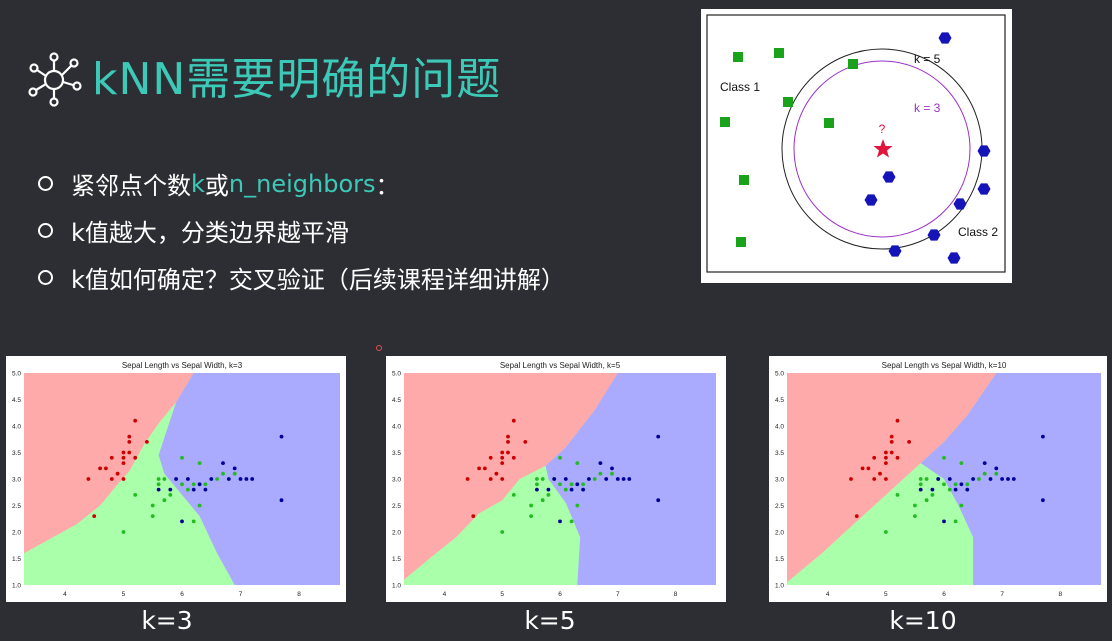  What do you see at coordinates (882, 129) in the screenshot?
I see `query-label: ?` at bounding box center [882, 129].